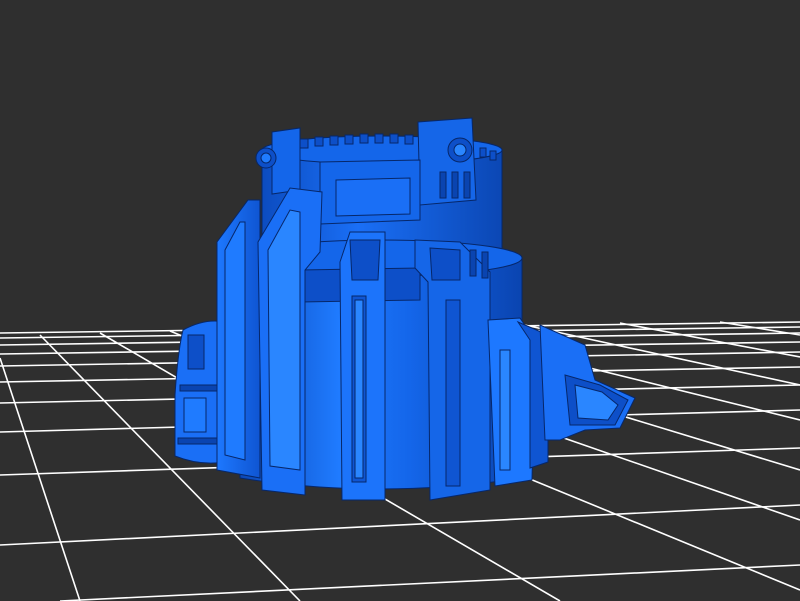 Image resolution: width=800 pixels, height=601 pixels. I want to click on pillar-center, so click(362, 366).